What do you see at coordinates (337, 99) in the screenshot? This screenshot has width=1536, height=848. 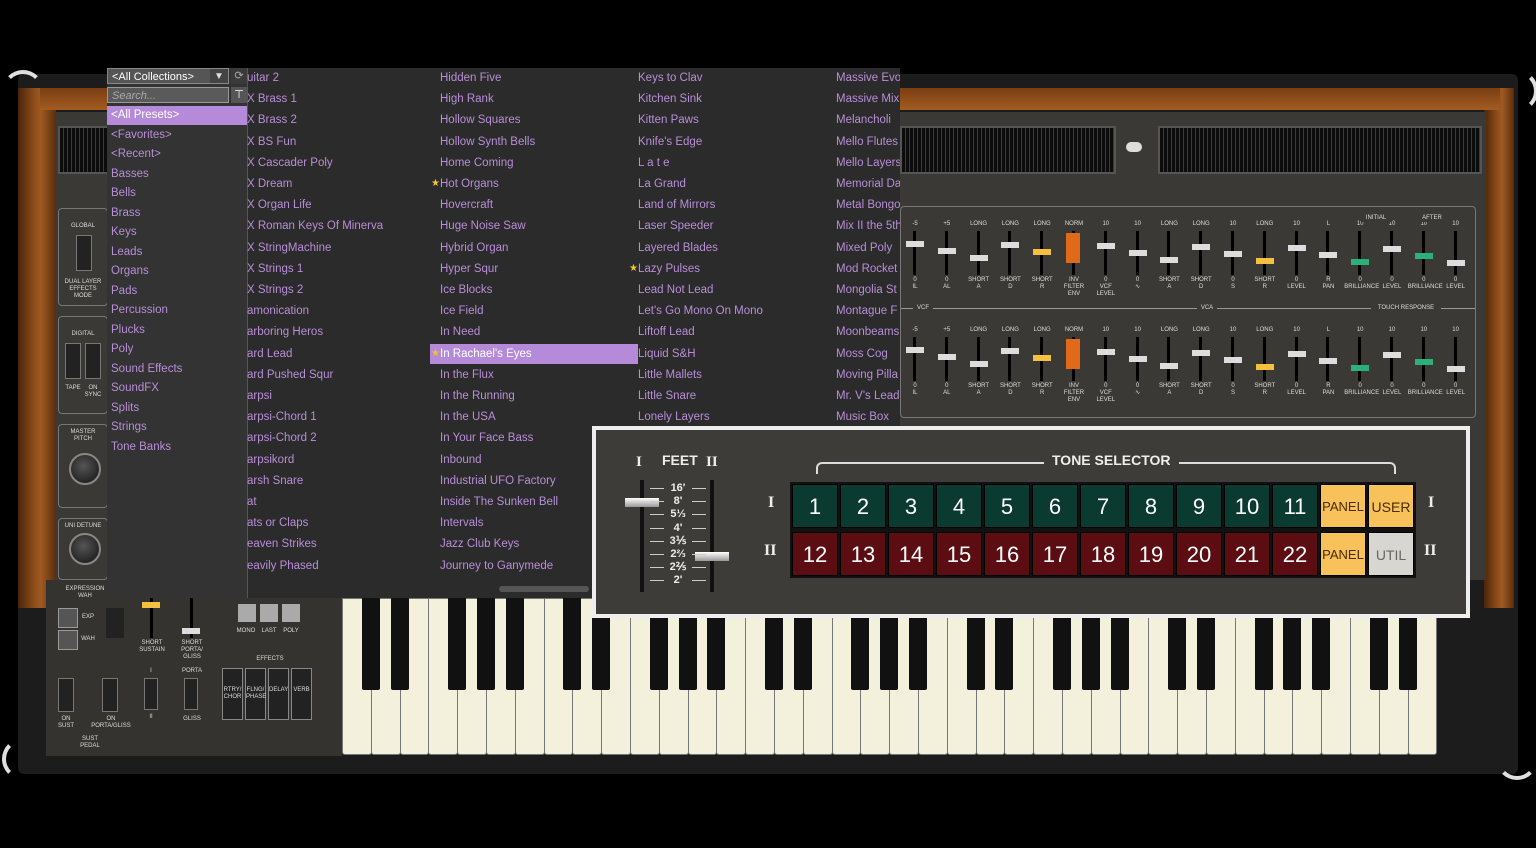 I see `preset-item: X Brass 1` at bounding box center [337, 99].